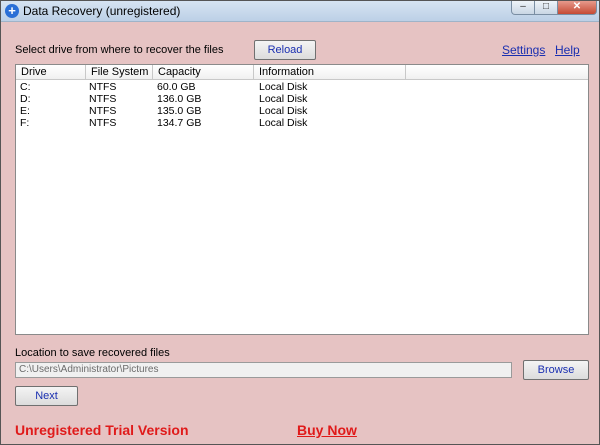 This screenshot has width=600, height=445. What do you see at coordinates (546, 8) in the screenshot?
I see `maximize-button: □` at bounding box center [546, 8].